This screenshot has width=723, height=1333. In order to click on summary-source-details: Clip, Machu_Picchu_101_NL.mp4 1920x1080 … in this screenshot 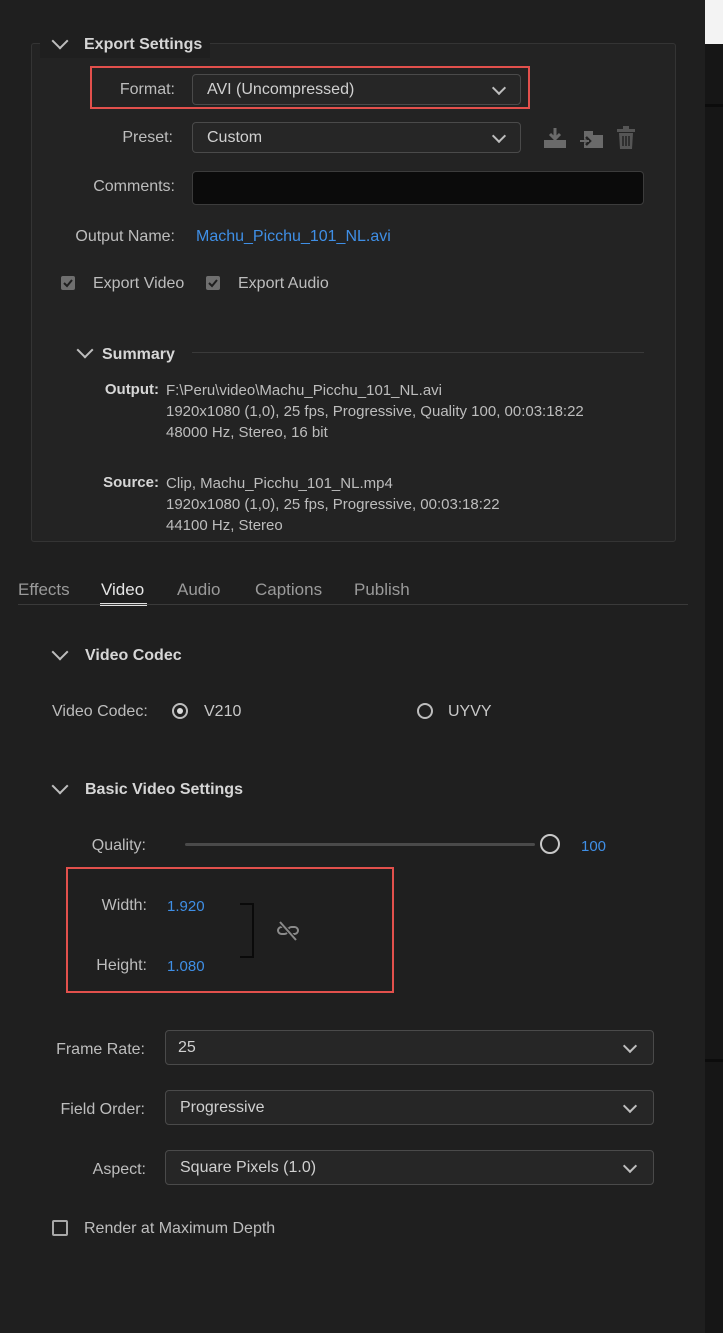, I will do `click(416, 504)`.